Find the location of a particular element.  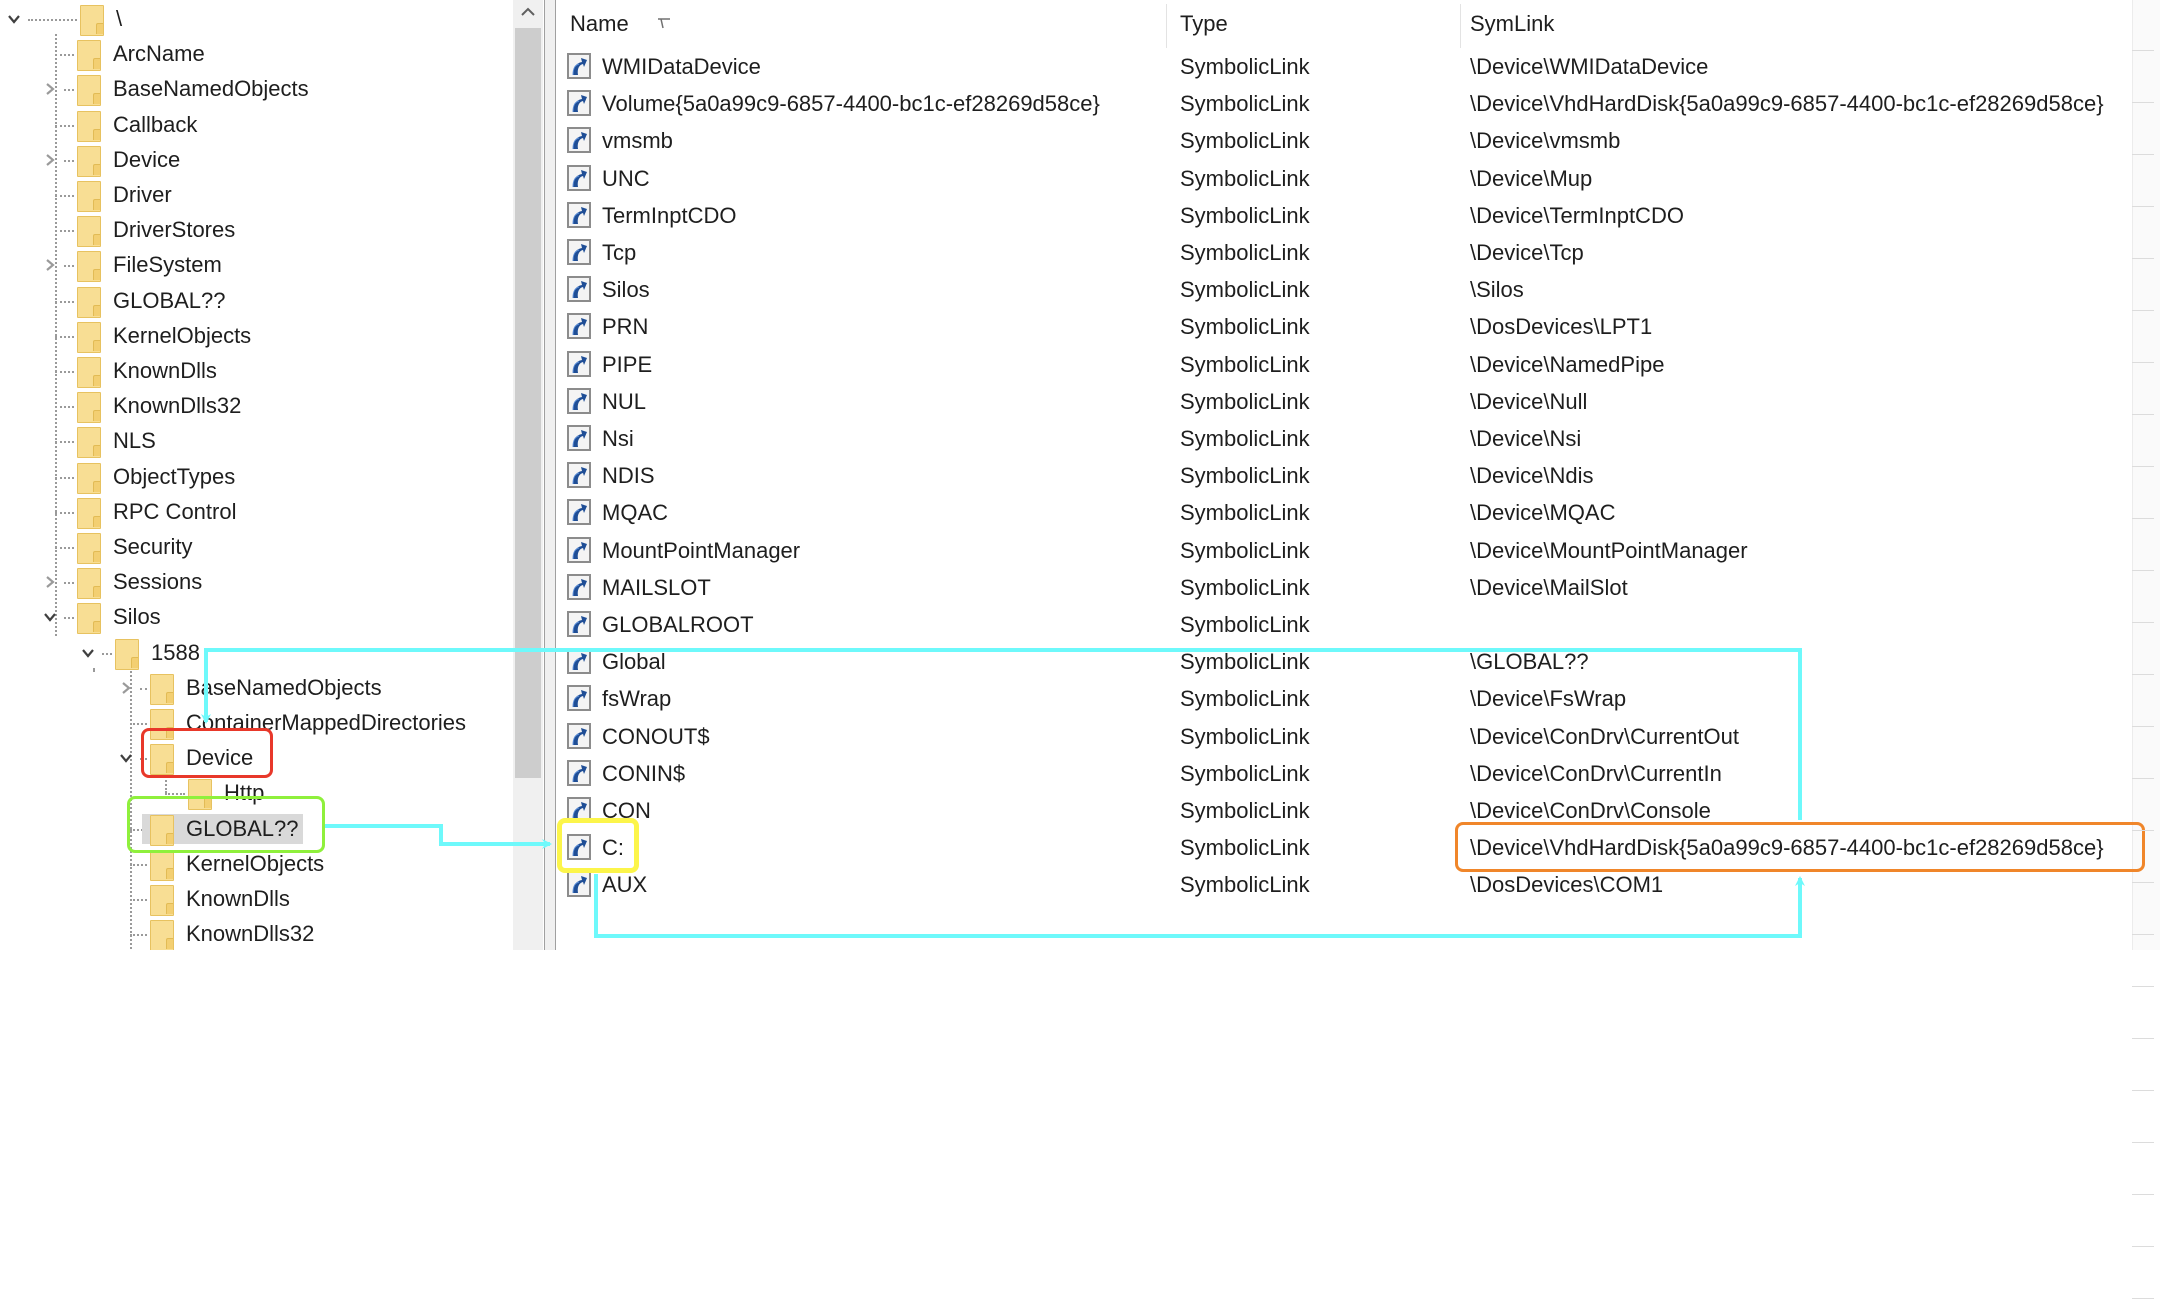

tree-item: Callback is located at coordinates (255, 125).